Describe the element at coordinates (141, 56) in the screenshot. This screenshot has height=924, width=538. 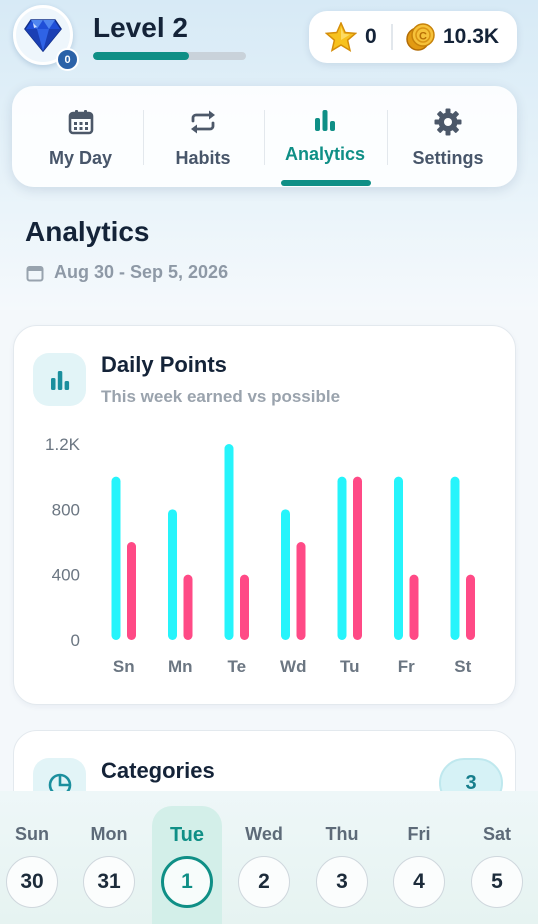
I see `level-progress-fill` at that location.